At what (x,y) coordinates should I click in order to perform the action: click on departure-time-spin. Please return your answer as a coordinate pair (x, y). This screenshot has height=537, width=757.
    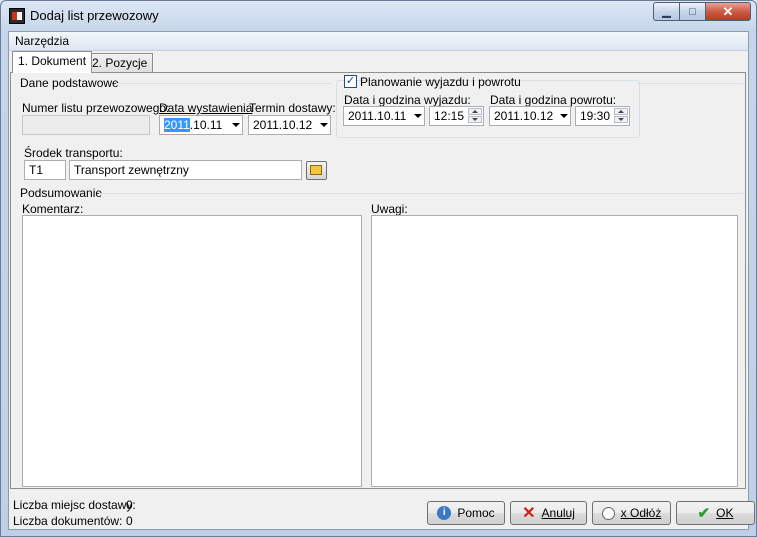
    Looking at the image, I should click on (475, 116).